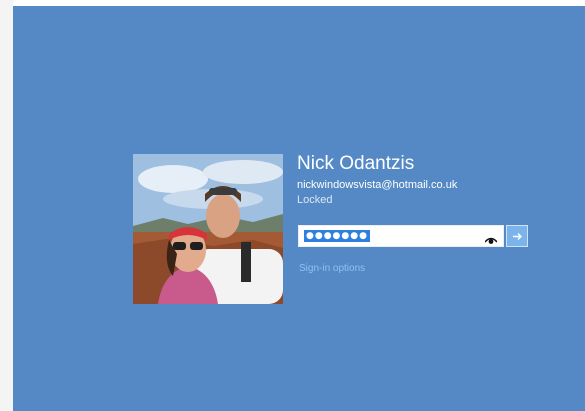 This screenshot has width=585, height=411. I want to click on eye-icon, so click(491, 238).